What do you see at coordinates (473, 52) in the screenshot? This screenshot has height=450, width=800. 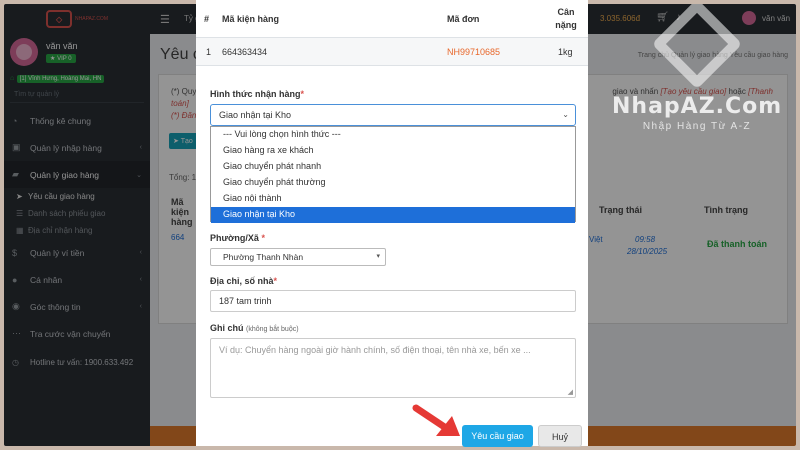 I see `row-order-link: NH99710685` at bounding box center [473, 52].